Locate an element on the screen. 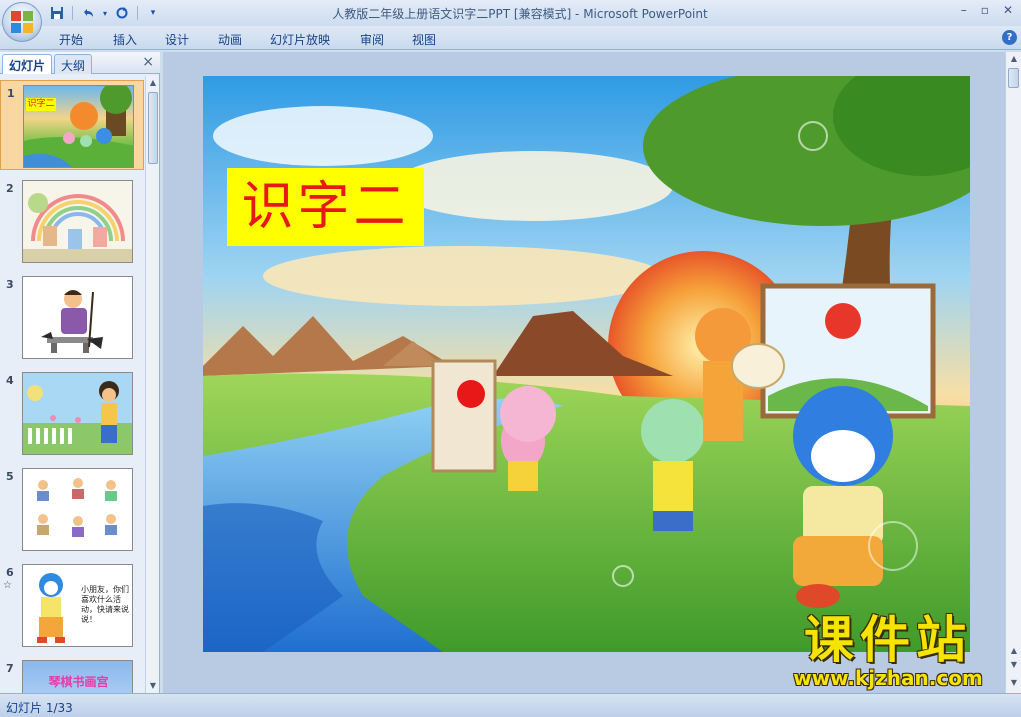 This screenshot has height=717, width=1021. customize-icon: ▾ is located at coordinates (153, 13).